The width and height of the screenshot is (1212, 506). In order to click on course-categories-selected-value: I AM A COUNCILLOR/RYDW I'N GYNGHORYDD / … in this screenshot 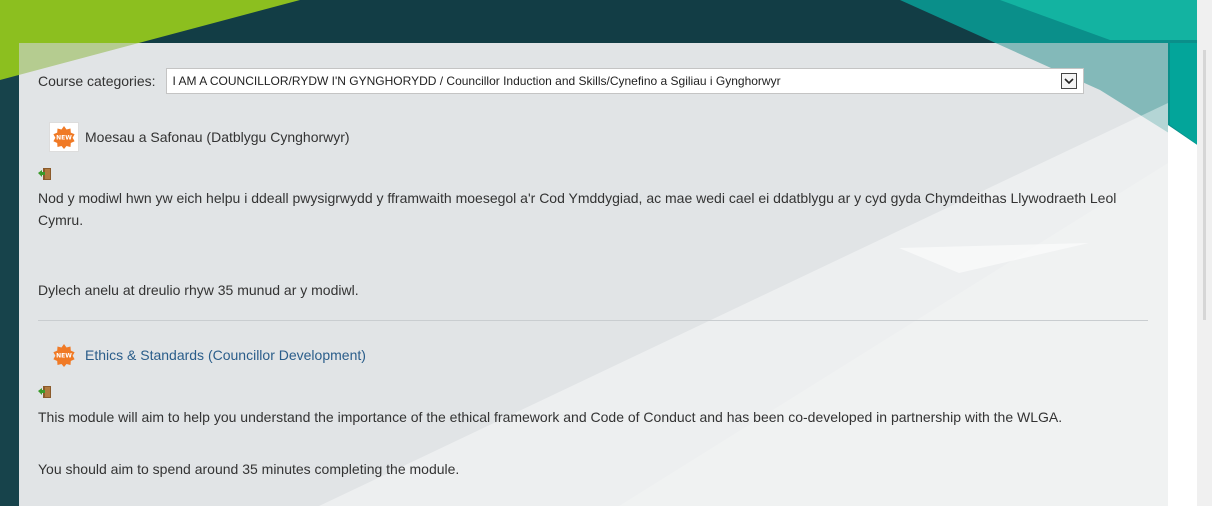, I will do `click(476, 81)`.